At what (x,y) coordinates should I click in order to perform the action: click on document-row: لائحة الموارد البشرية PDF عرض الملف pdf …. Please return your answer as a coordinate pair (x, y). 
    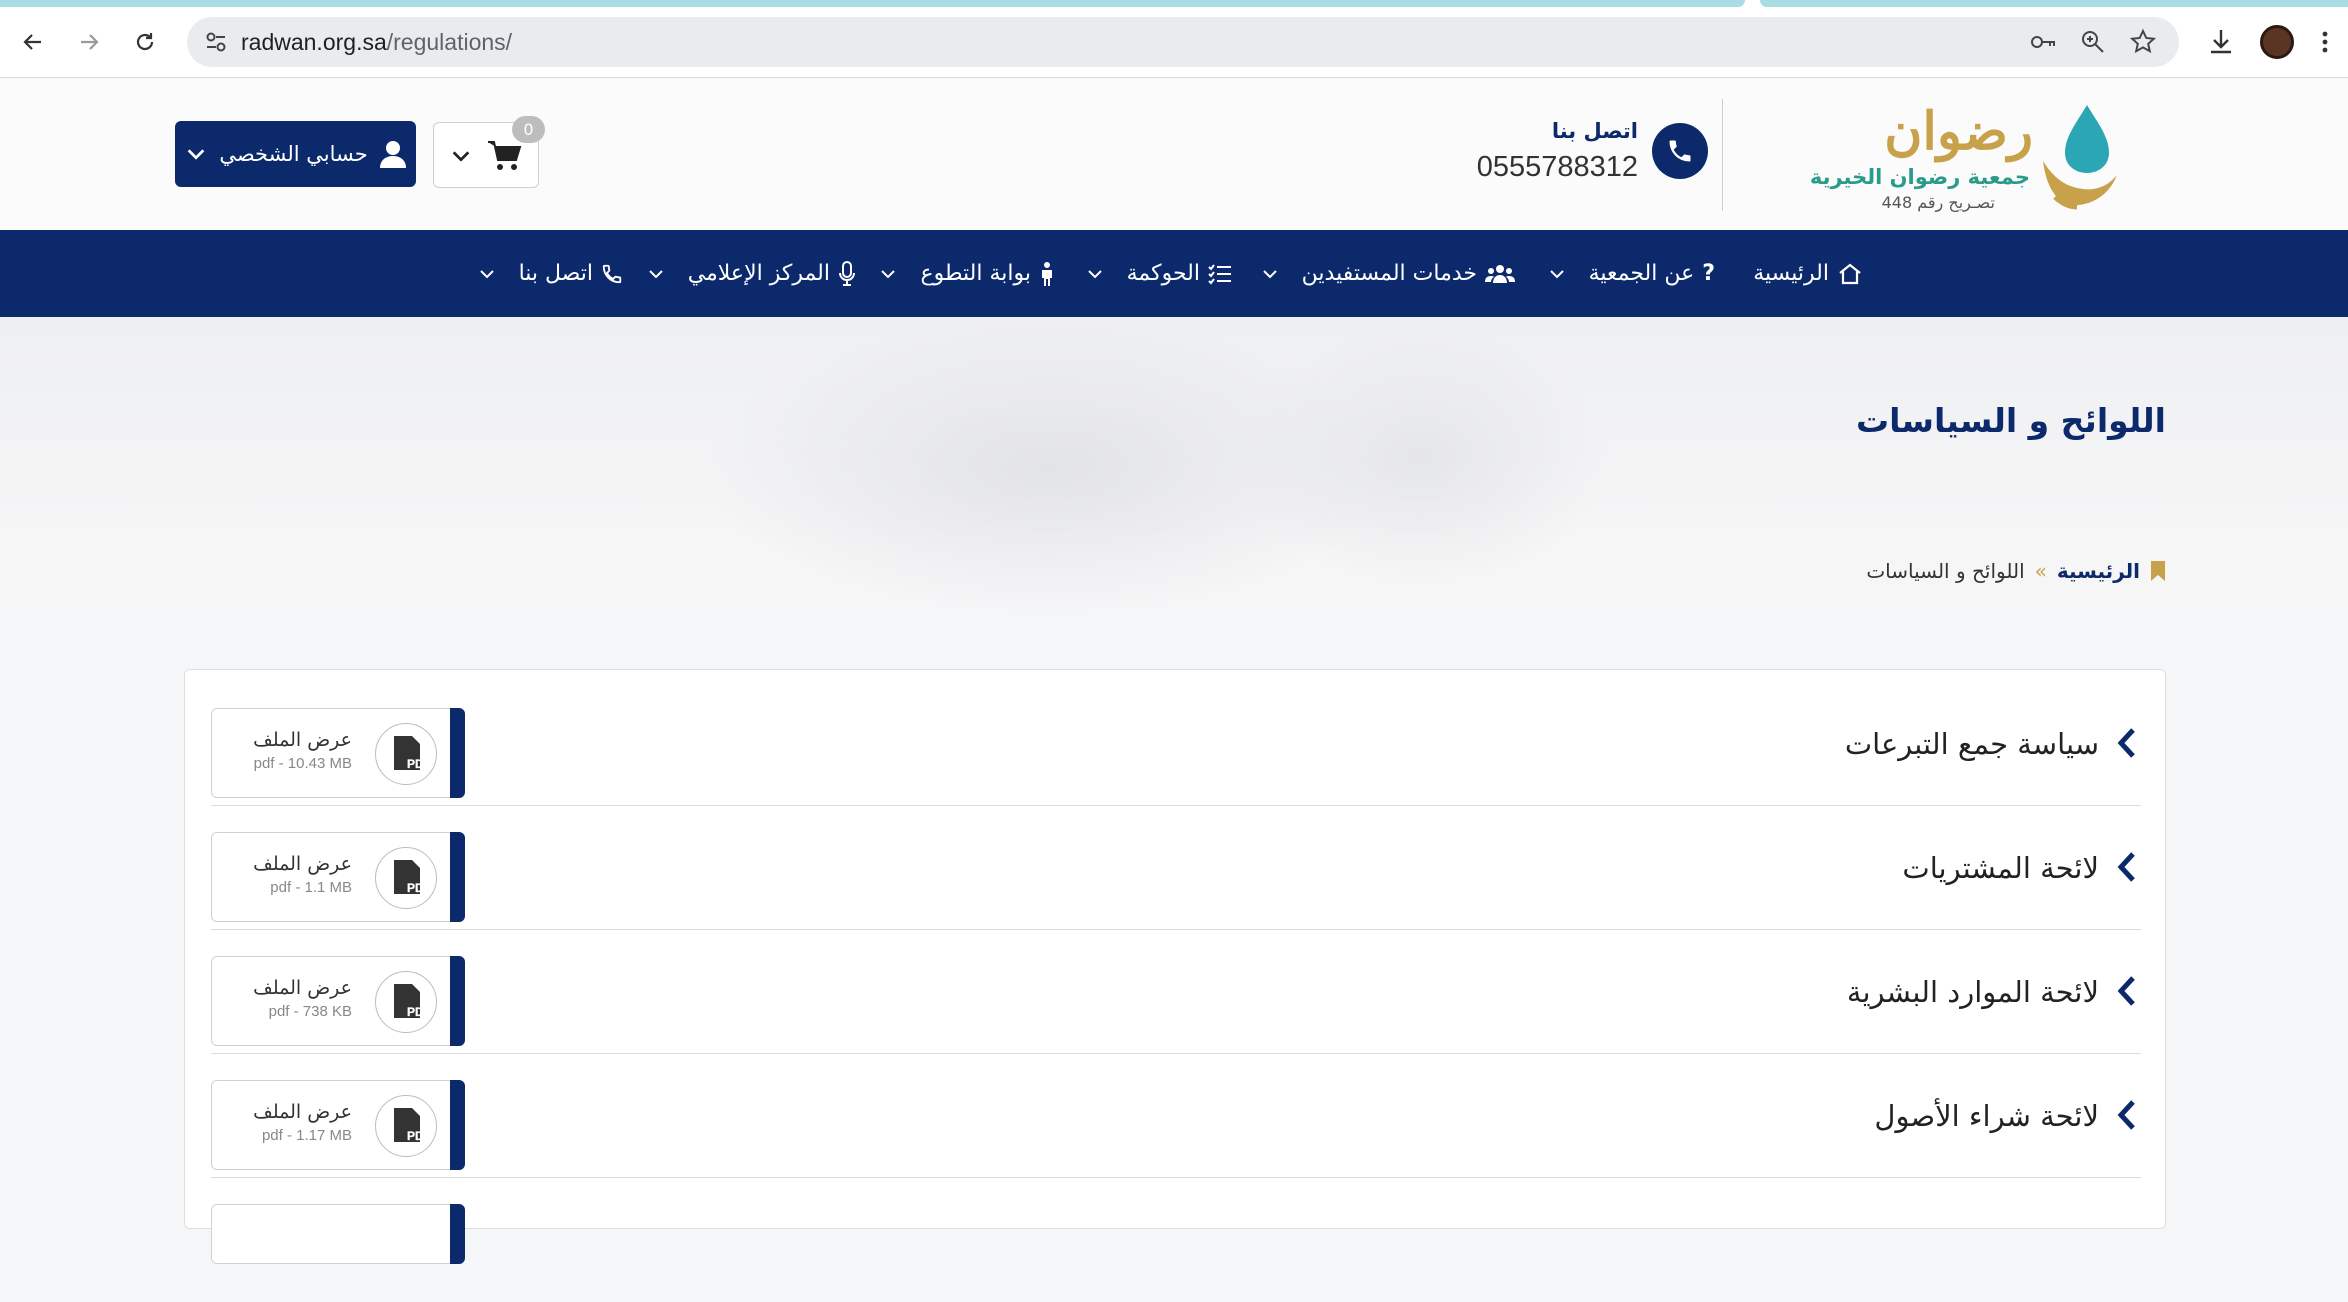
    Looking at the image, I should click on (1176, 992).